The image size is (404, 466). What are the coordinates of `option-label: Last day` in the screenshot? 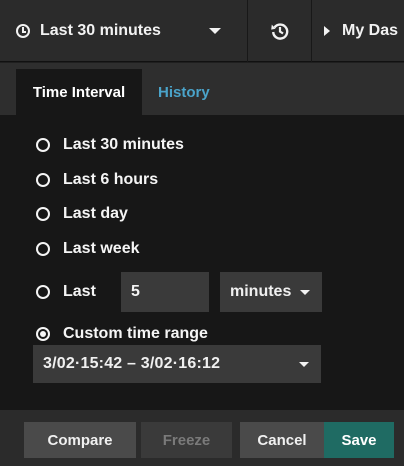 It's located at (95, 213).